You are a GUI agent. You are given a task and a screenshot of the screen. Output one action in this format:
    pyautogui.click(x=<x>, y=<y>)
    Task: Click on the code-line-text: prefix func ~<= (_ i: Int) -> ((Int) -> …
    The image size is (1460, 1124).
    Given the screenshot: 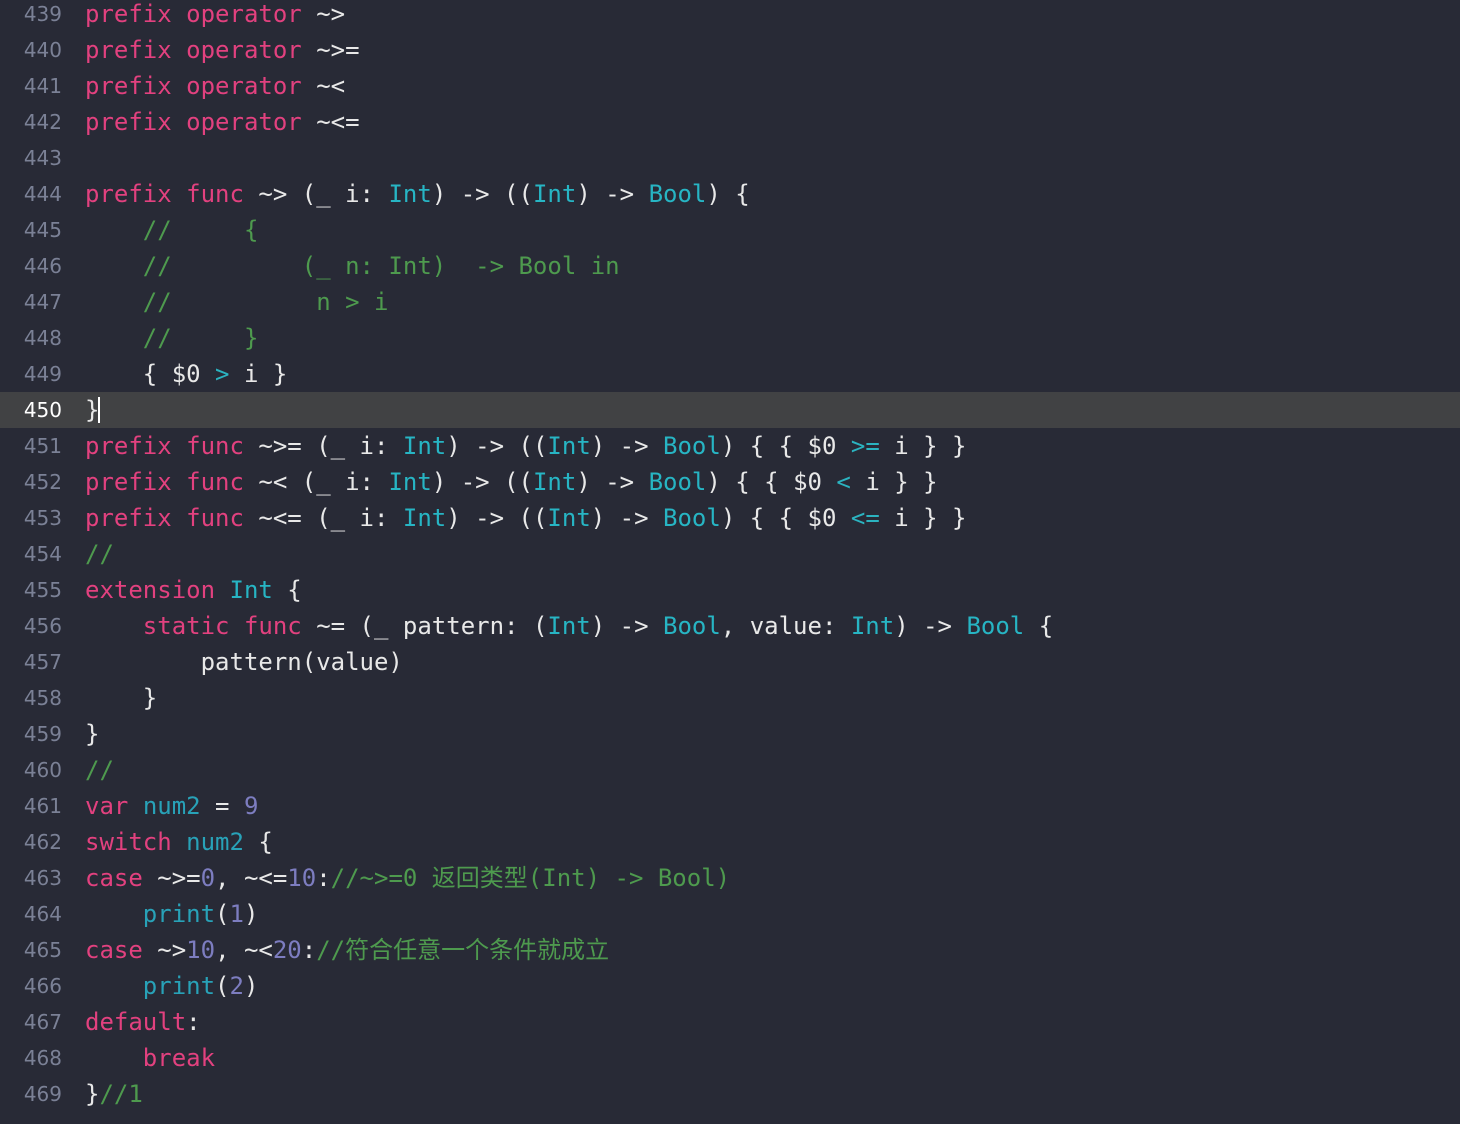 What is the action you would take?
    pyautogui.click(x=772, y=518)
    